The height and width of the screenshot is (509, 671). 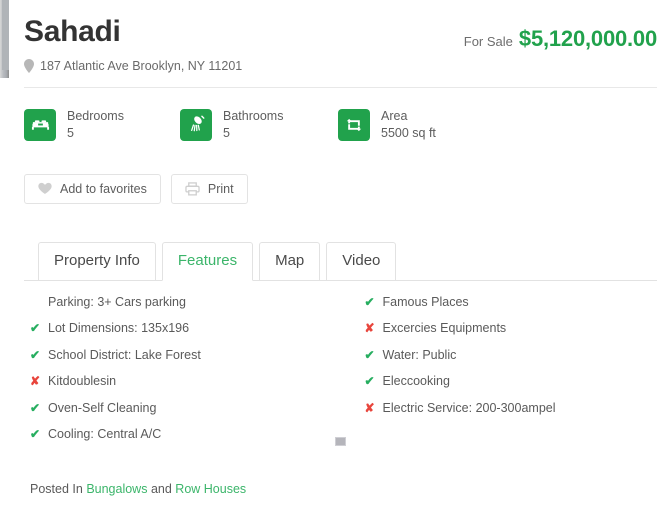 What do you see at coordinates (253, 125) in the screenshot?
I see `fact-bathrooms-text: Bathrooms 5` at bounding box center [253, 125].